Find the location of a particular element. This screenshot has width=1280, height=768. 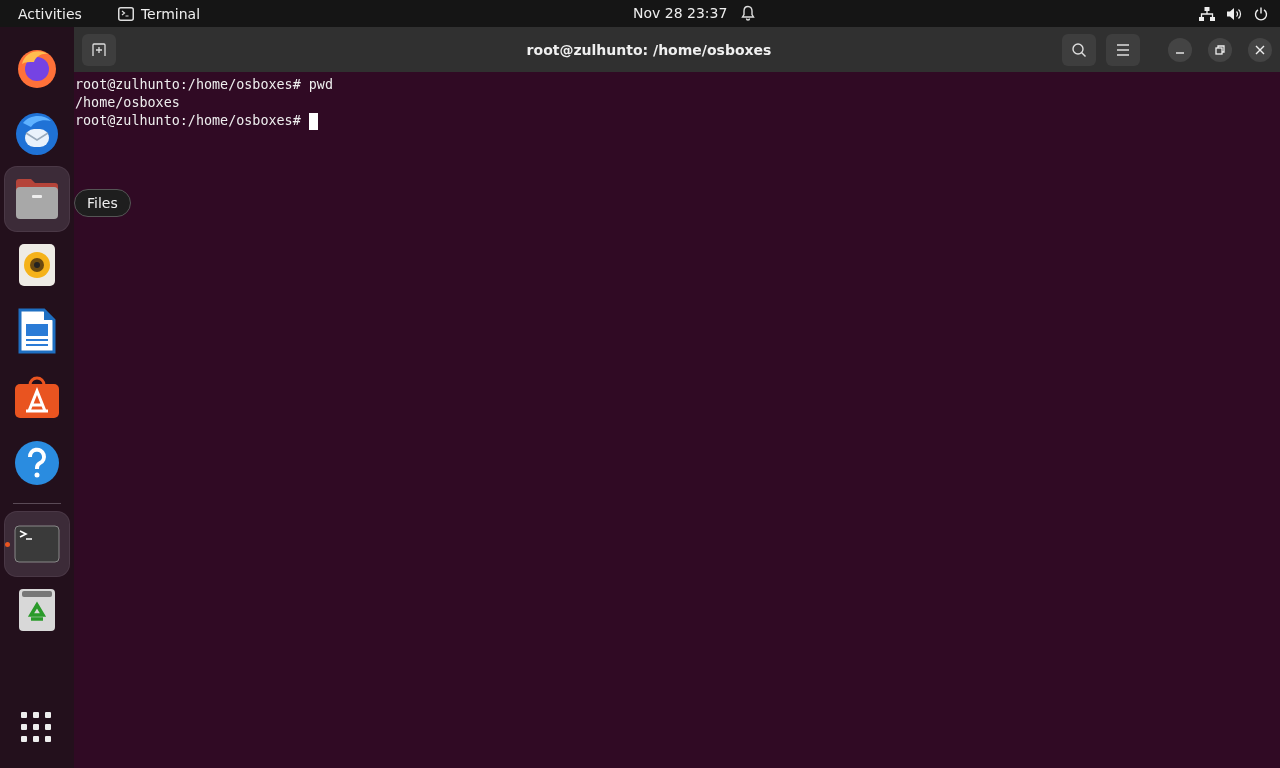

shopping-bag-icon is located at coordinates (37, 397).